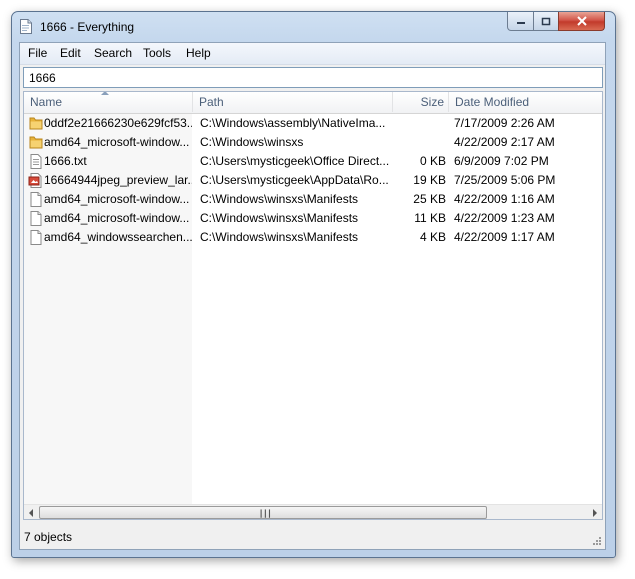  What do you see at coordinates (504, 123) in the screenshot?
I see `row-date: 7/17/2009 2:26 AM` at bounding box center [504, 123].